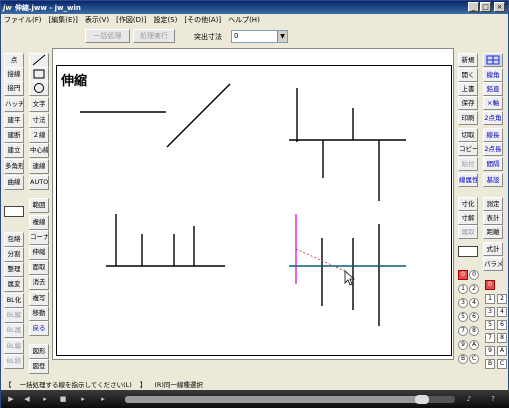 The image size is (509, 408). What do you see at coordinates (198, 115) in the screenshot?
I see `drawn-line` at bounding box center [198, 115].